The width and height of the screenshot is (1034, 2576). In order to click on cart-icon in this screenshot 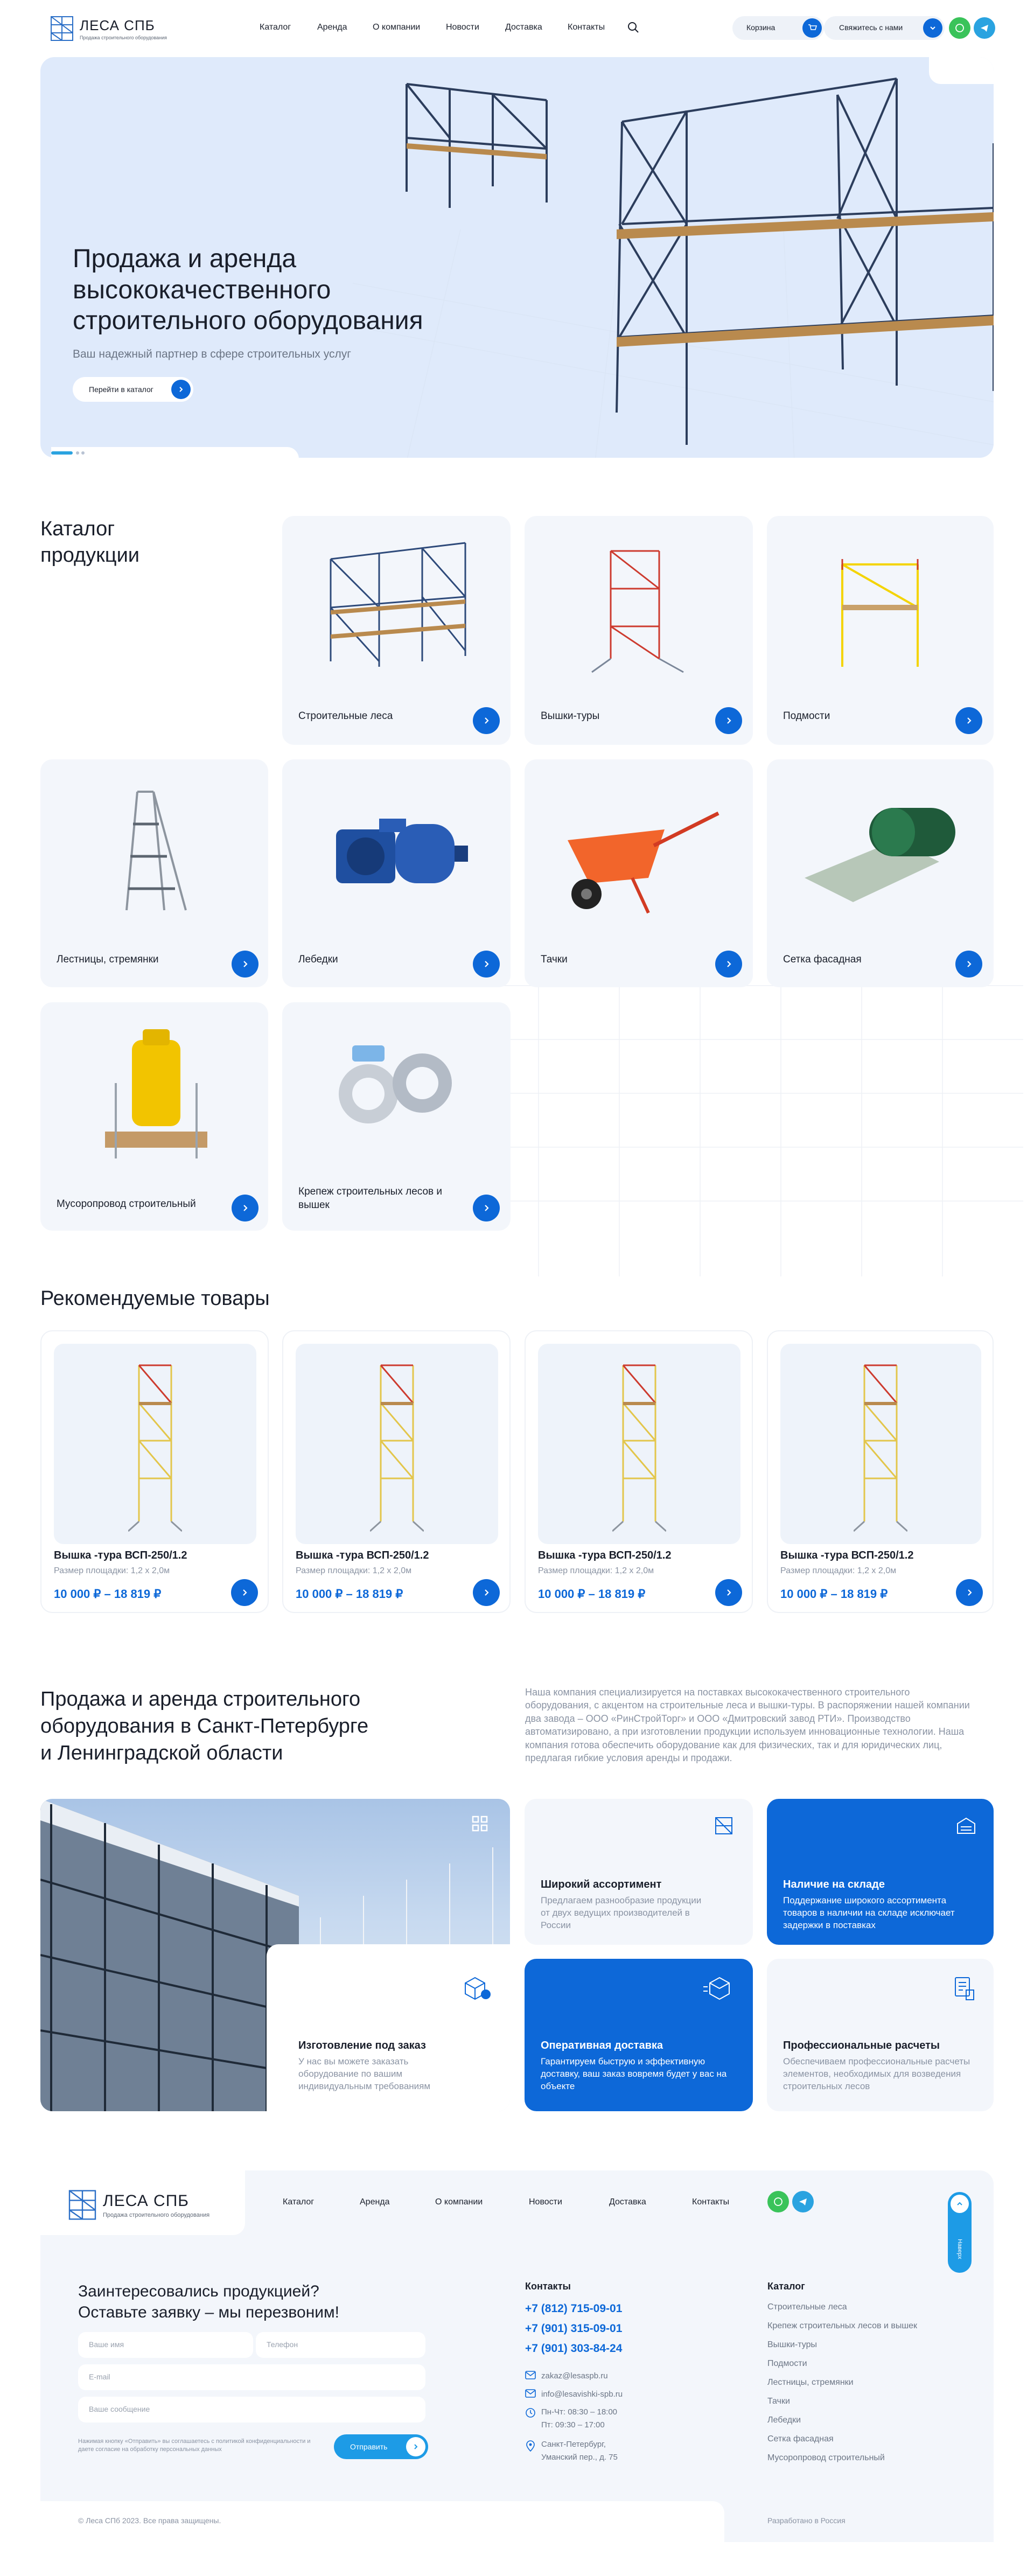, I will do `click(812, 28)`.